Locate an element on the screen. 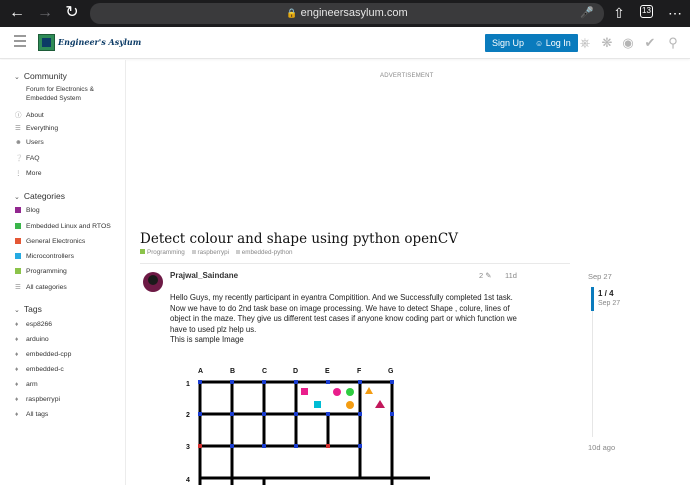  sidebar-item-all-tags: ♦ All tags is located at coordinates (31, 414).